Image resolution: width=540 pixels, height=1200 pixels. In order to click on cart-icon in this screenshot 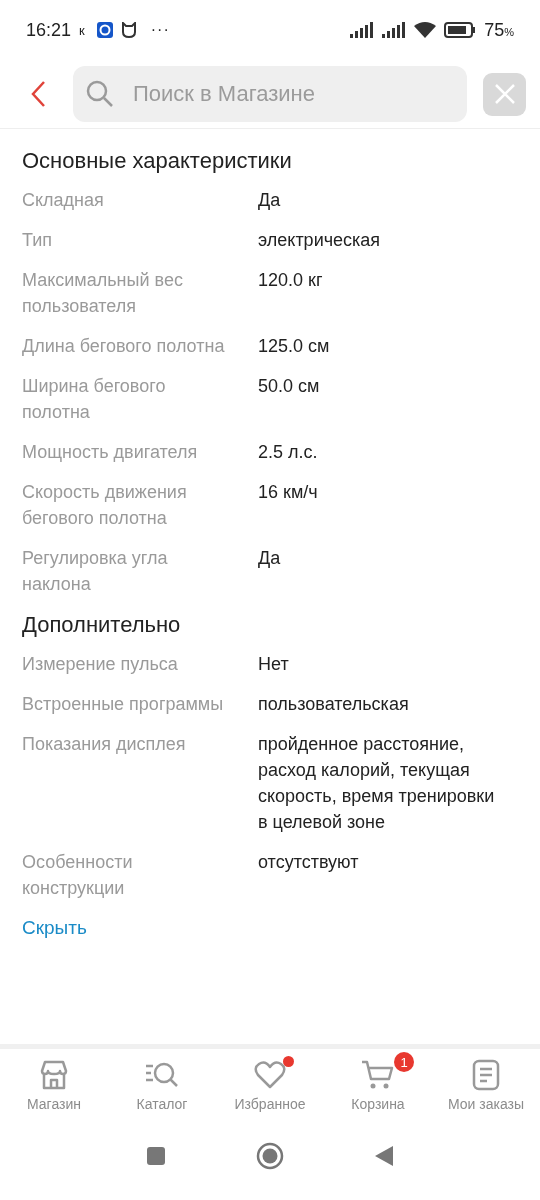, I will do `click(378, 1075)`.